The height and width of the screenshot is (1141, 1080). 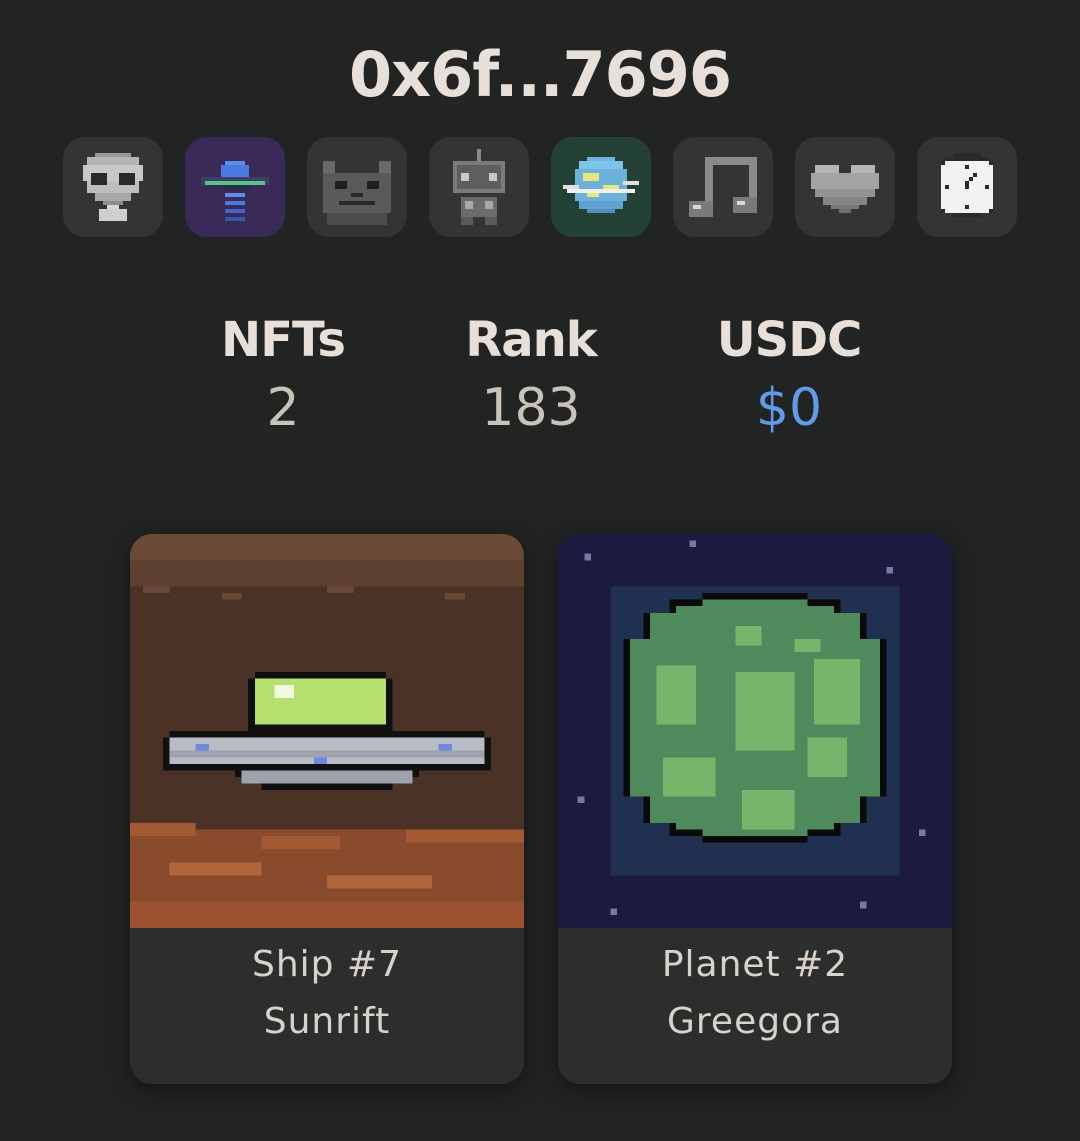 What do you see at coordinates (327, 1021) in the screenshot?
I see `nft-card-ship-subtitle: Sunrift` at bounding box center [327, 1021].